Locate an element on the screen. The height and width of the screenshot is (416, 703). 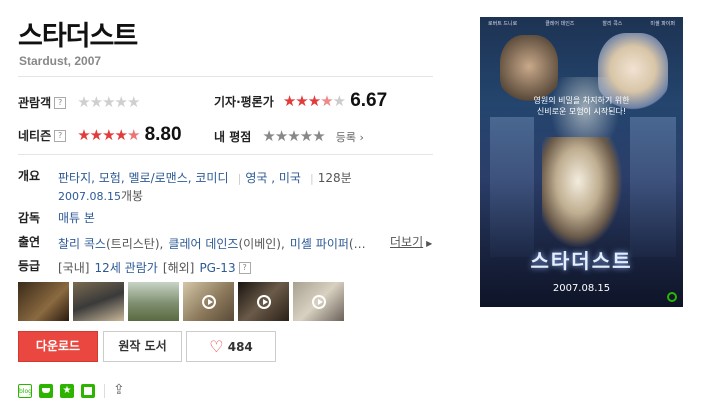
director-label: 감독 is located at coordinates (29, 218).